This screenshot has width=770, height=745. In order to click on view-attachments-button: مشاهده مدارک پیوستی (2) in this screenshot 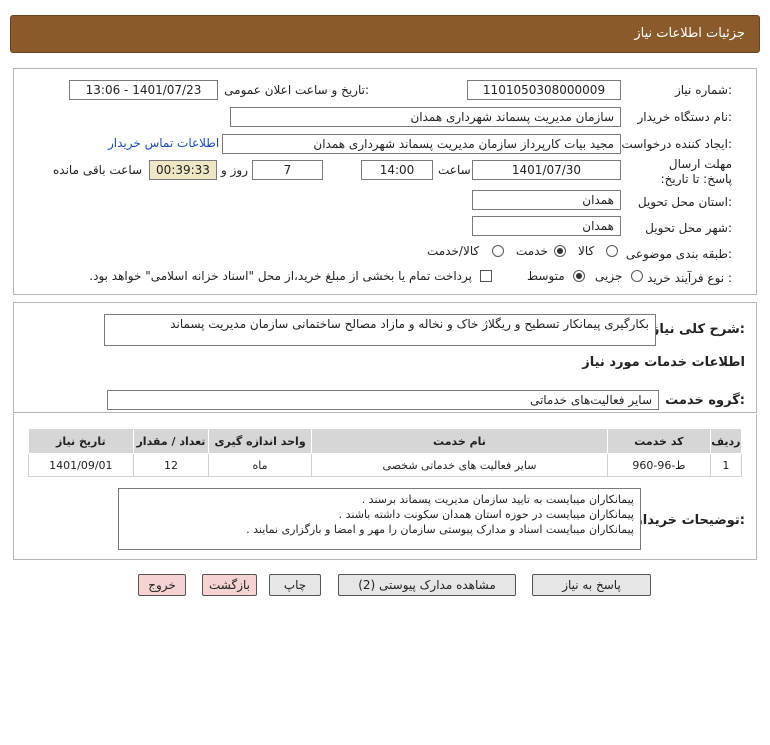, I will do `click(427, 585)`.